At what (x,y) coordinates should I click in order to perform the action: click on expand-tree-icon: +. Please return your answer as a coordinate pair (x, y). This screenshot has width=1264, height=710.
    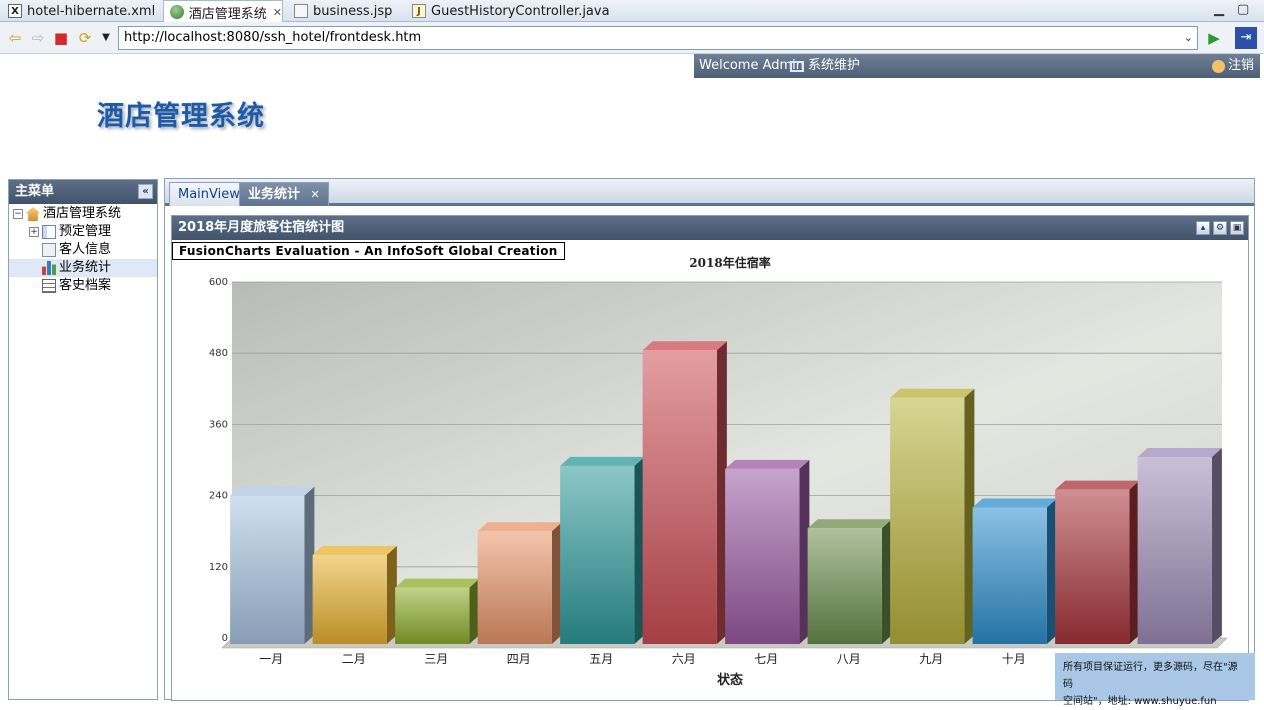
    Looking at the image, I should click on (34, 232).